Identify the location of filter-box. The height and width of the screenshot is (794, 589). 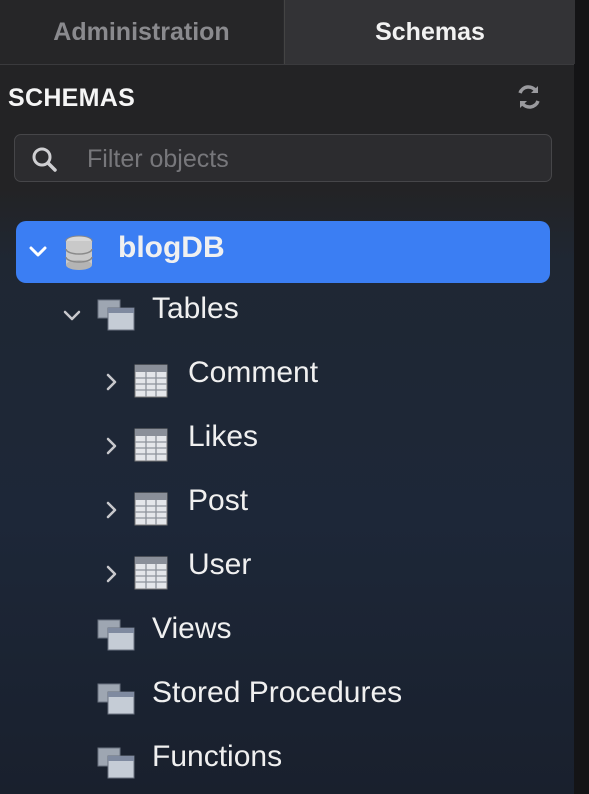
(283, 158).